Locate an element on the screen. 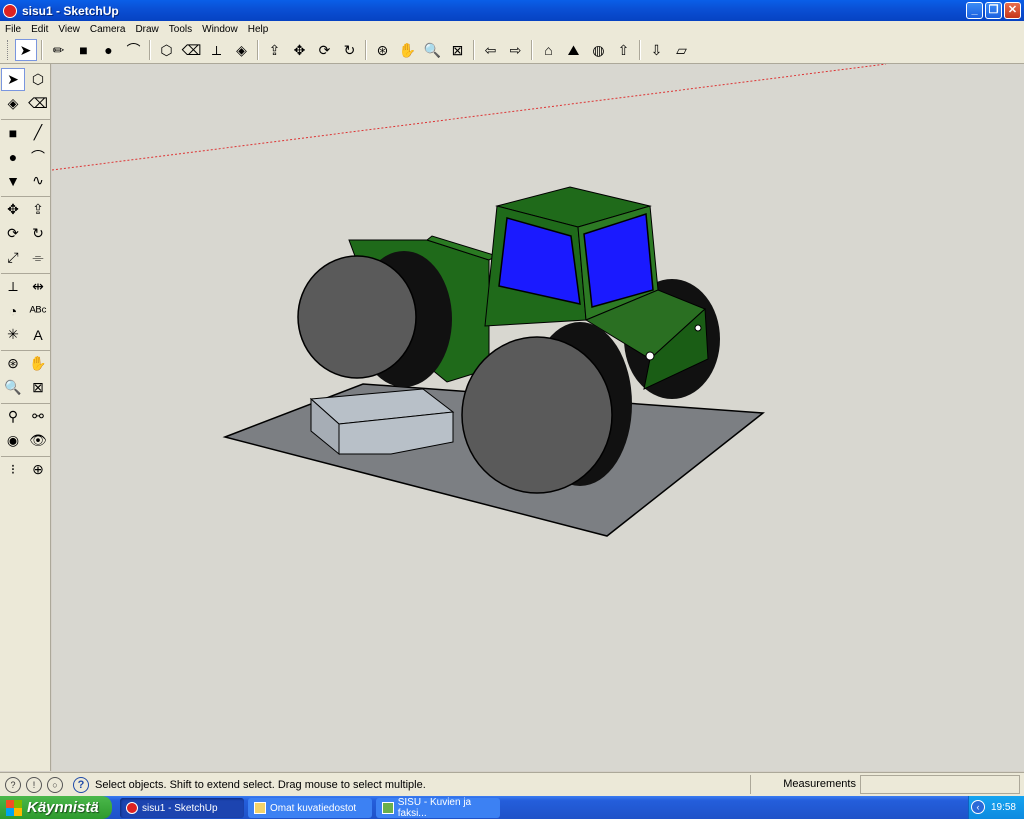  add-location-tool: ⌂ is located at coordinates (549, 50).